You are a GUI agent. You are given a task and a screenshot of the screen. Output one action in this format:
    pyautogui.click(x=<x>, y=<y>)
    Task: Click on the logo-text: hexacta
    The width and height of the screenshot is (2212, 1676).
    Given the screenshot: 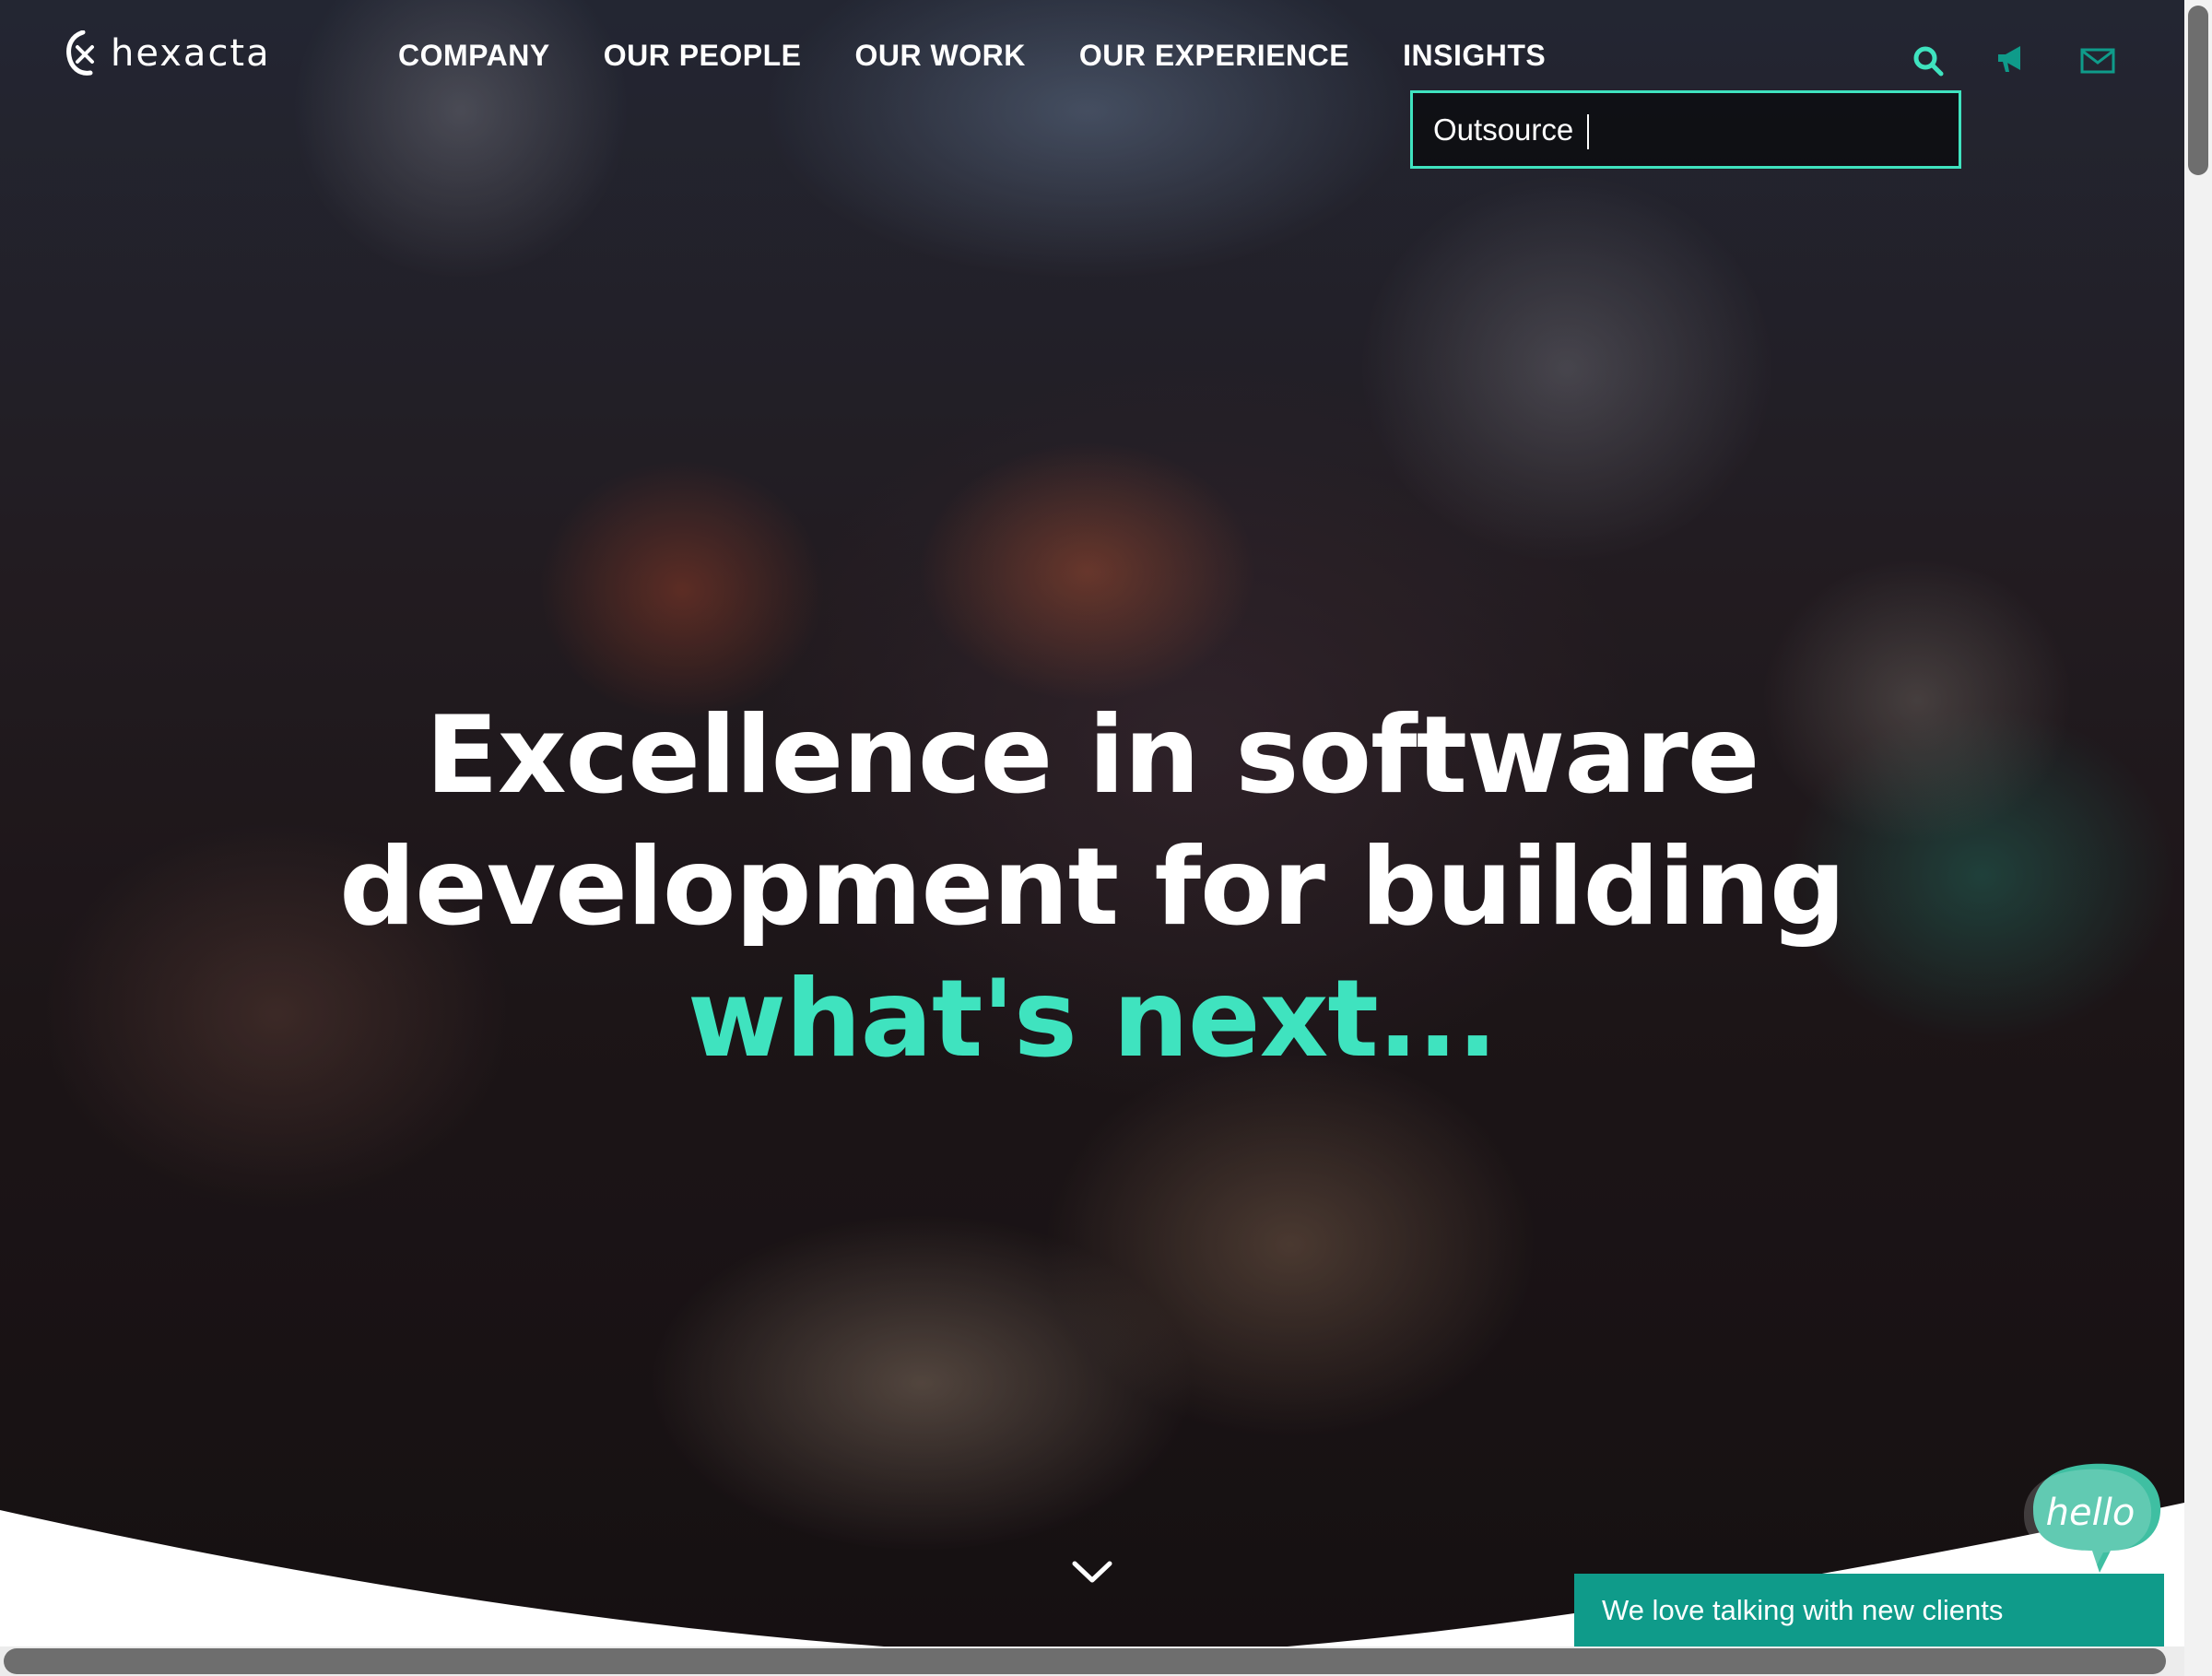 What is the action you would take?
    pyautogui.click(x=191, y=53)
    